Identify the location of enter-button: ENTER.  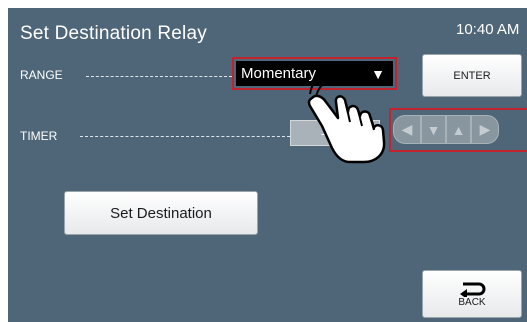
(472, 75).